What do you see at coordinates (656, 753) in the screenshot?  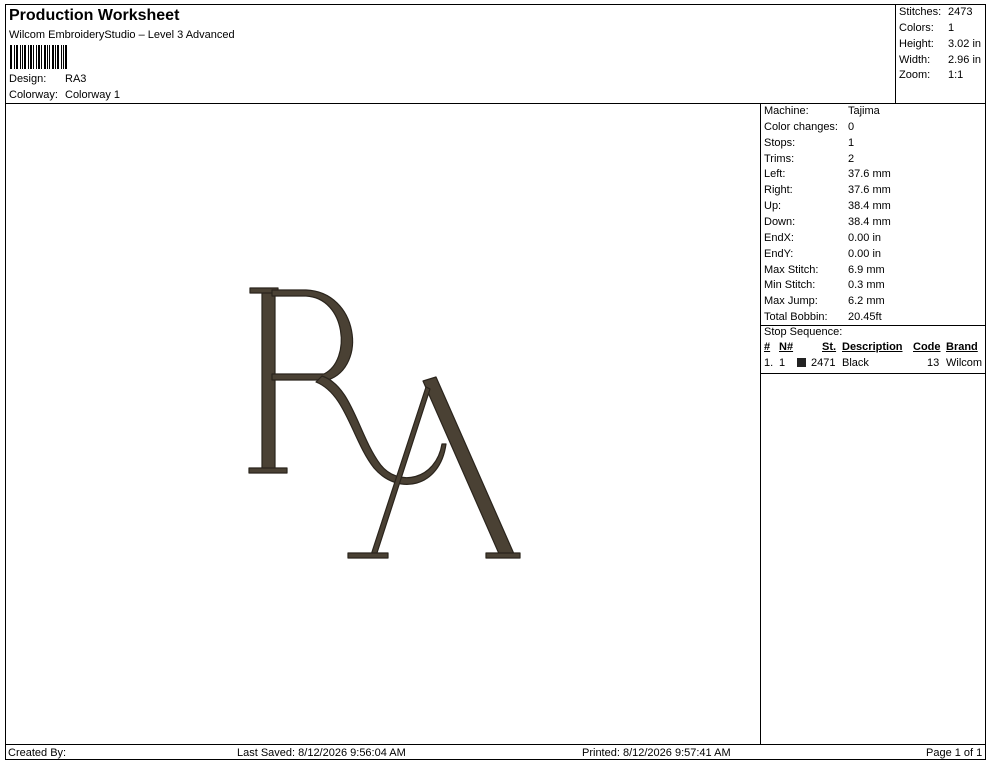 I see `printed-date: Printed: 8/12/2026 9:57:41 AM` at bounding box center [656, 753].